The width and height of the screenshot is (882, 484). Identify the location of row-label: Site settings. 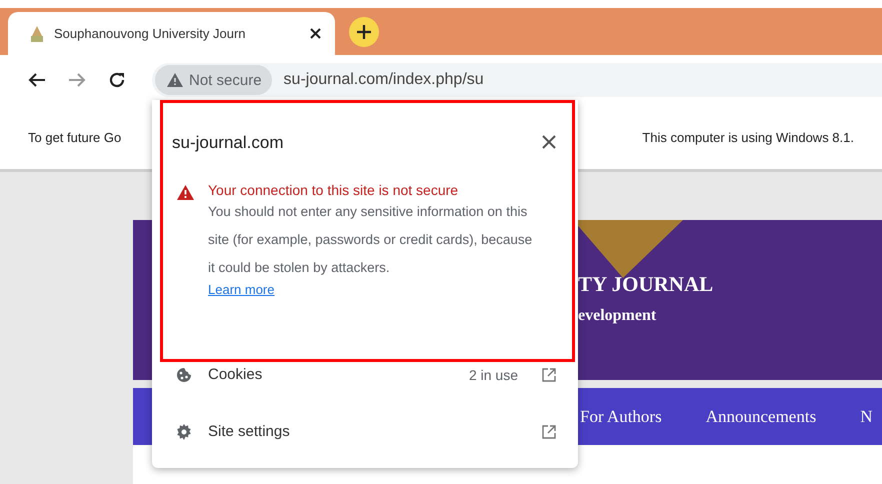
(249, 431).